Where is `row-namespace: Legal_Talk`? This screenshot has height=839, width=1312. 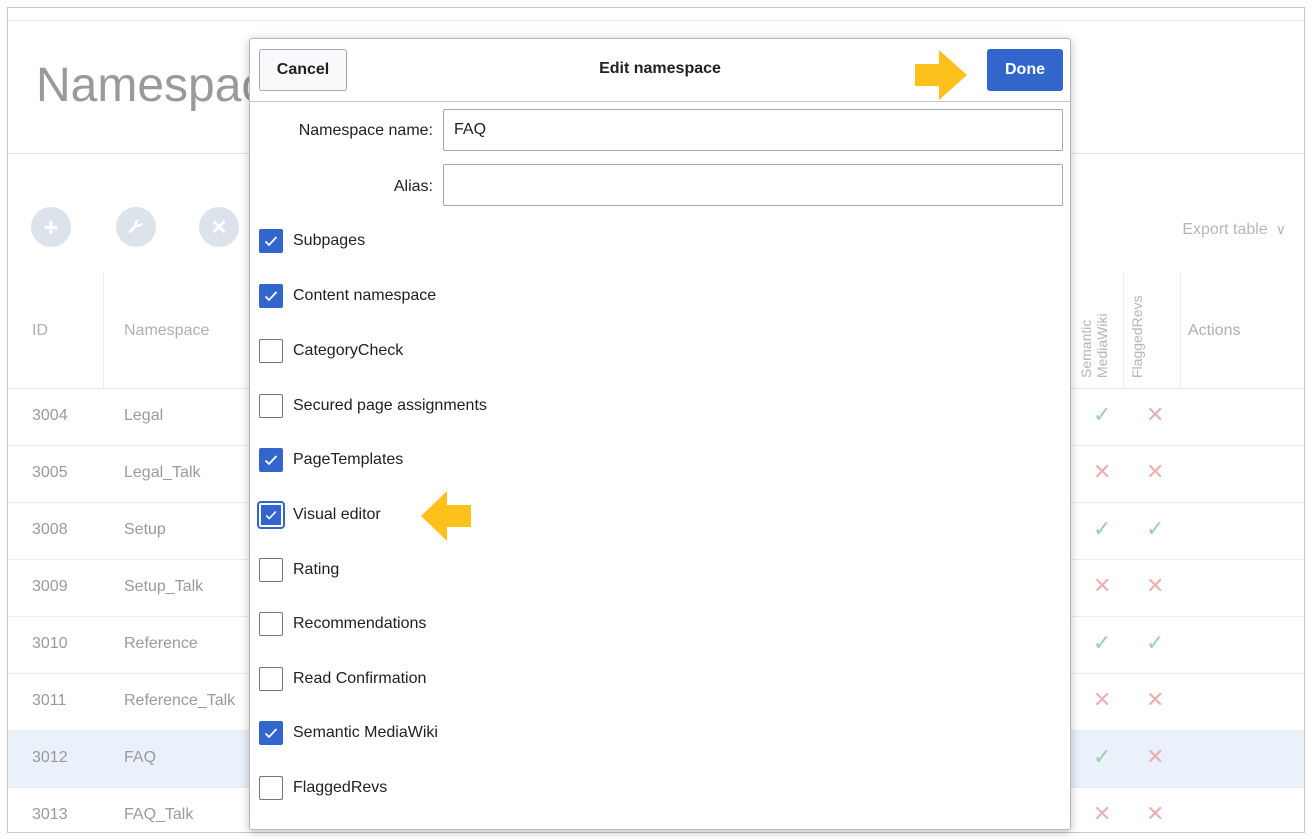 row-namespace: Legal_Talk is located at coordinates (162, 472).